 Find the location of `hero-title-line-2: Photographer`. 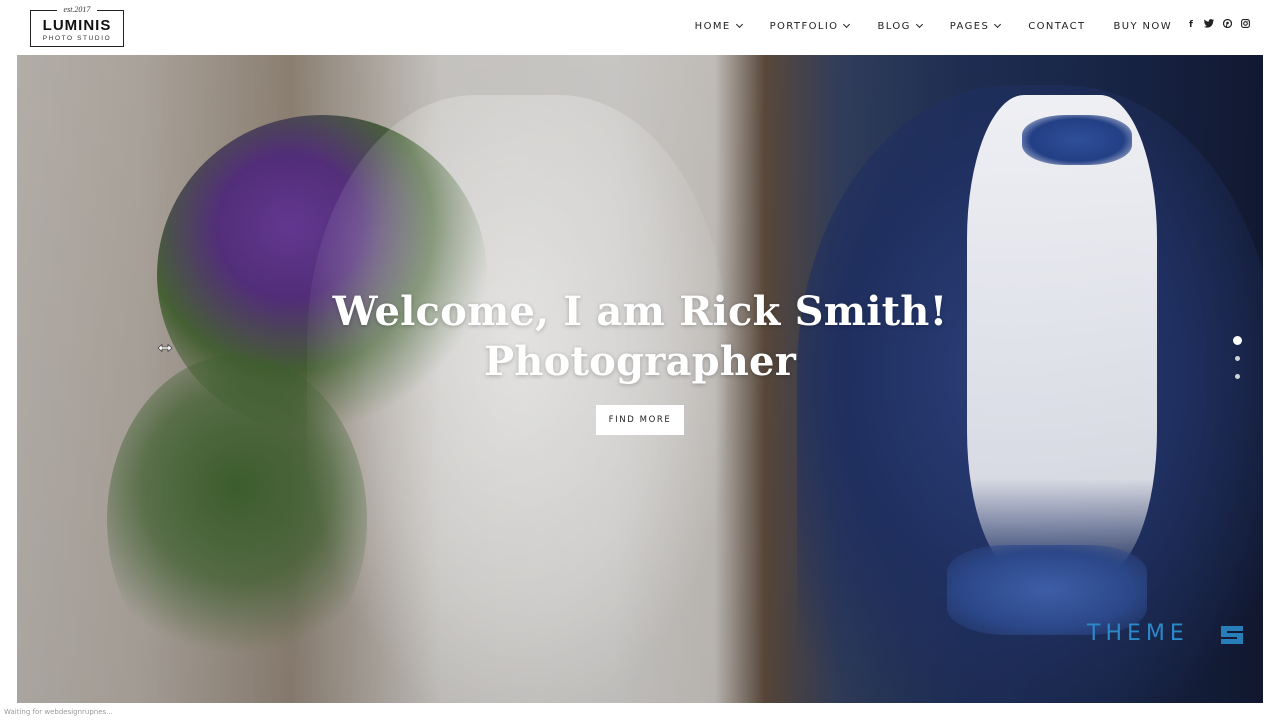

hero-title-line-2: Photographer is located at coordinates (640, 361).